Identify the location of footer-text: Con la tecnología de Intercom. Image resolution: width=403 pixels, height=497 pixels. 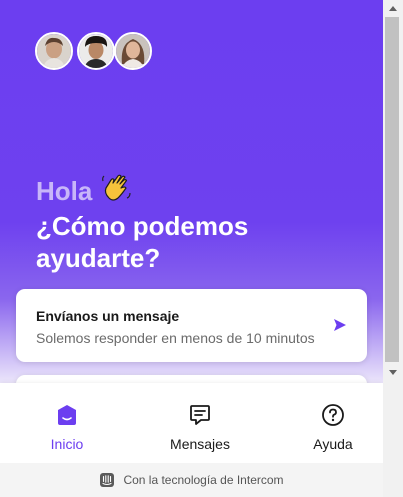
(203, 480).